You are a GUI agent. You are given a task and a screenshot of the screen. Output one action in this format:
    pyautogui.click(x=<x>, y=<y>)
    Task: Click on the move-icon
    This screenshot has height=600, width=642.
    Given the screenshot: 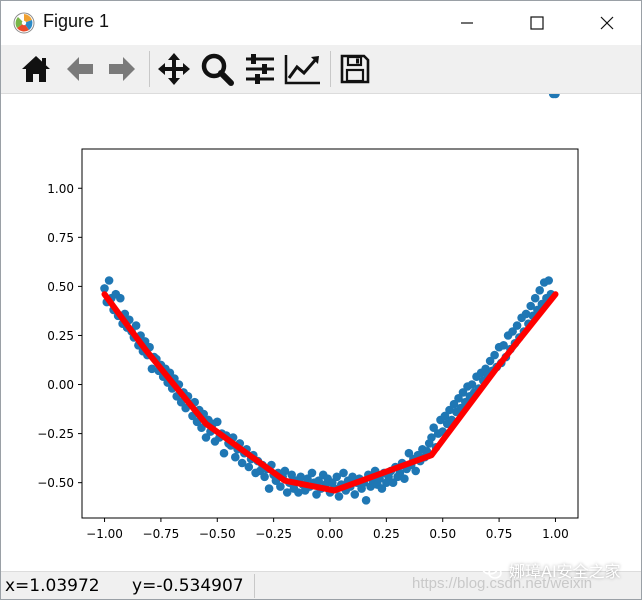 What is the action you would take?
    pyautogui.click(x=174, y=69)
    